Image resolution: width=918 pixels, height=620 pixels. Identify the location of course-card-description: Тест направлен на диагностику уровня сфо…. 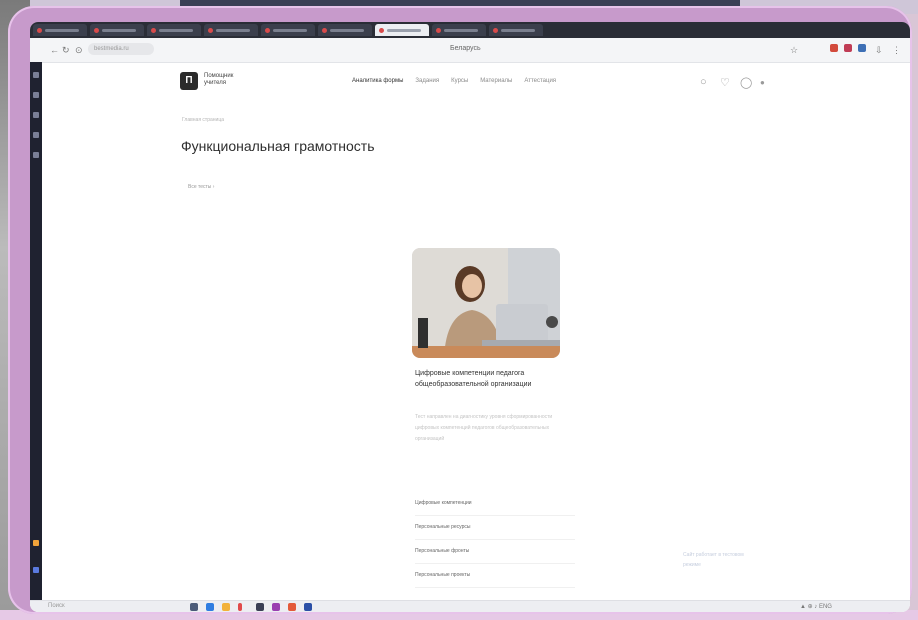
(484, 428).